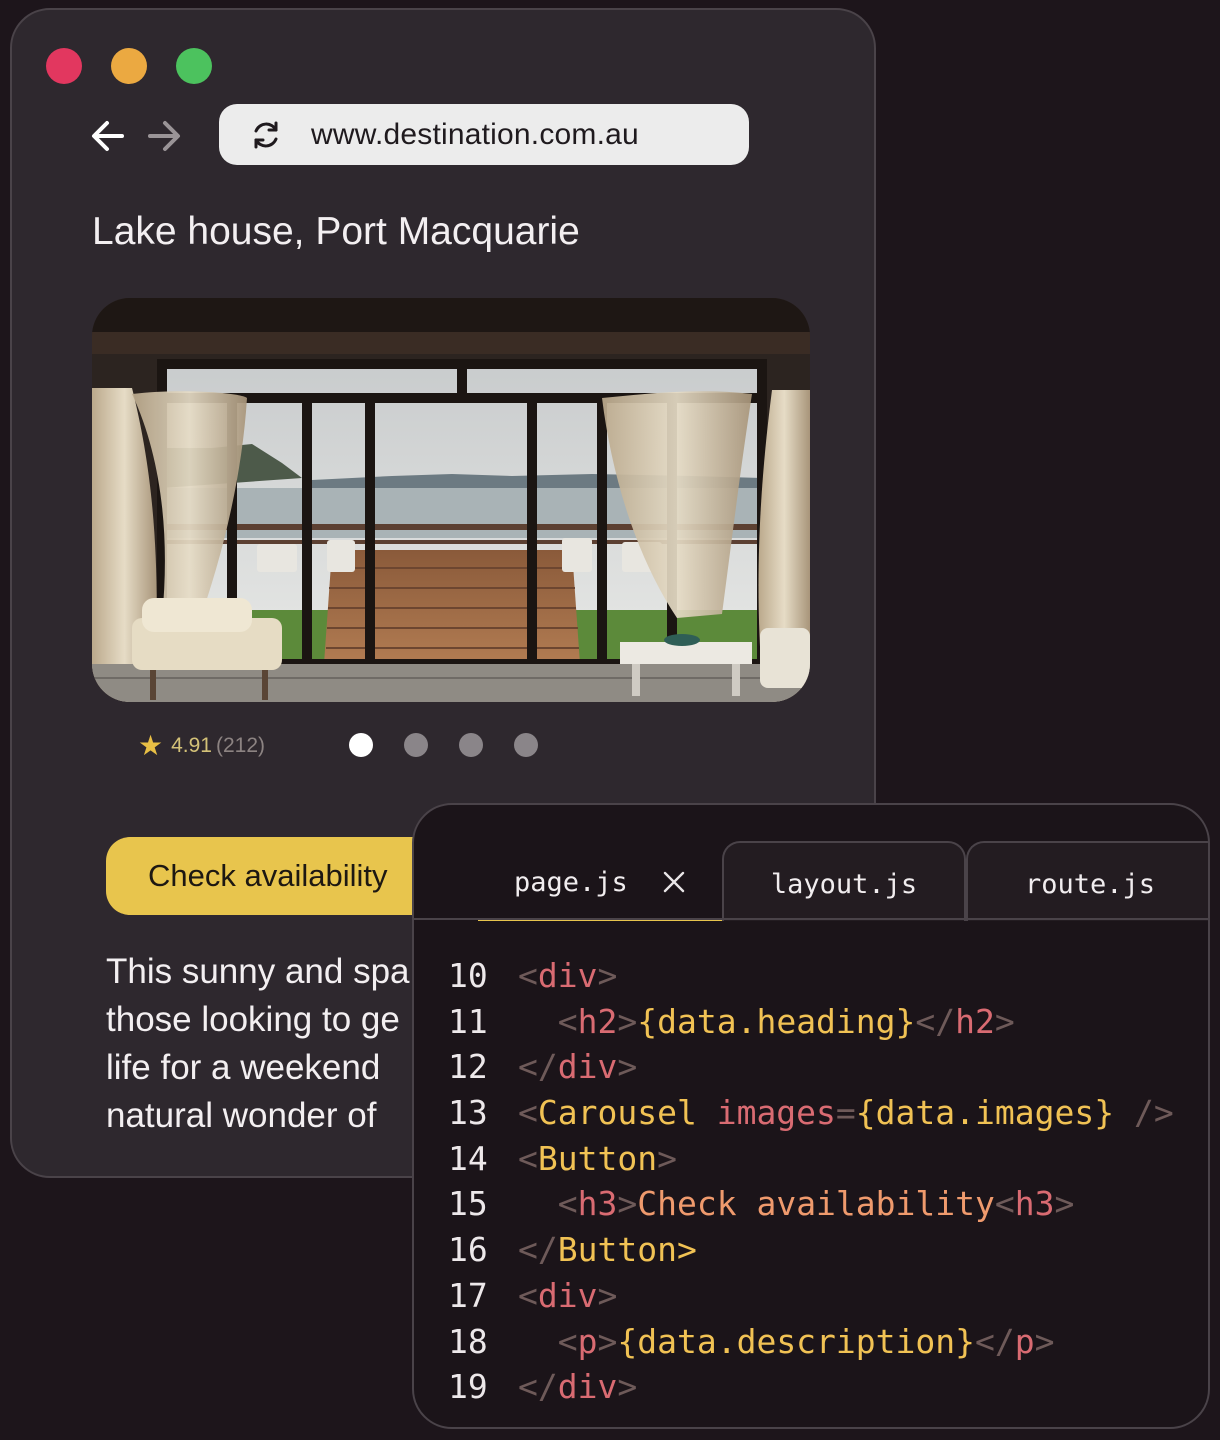  What do you see at coordinates (796, 1341) in the screenshot?
I see `code-token: {data.description}` at bounding box center [796, 1341].